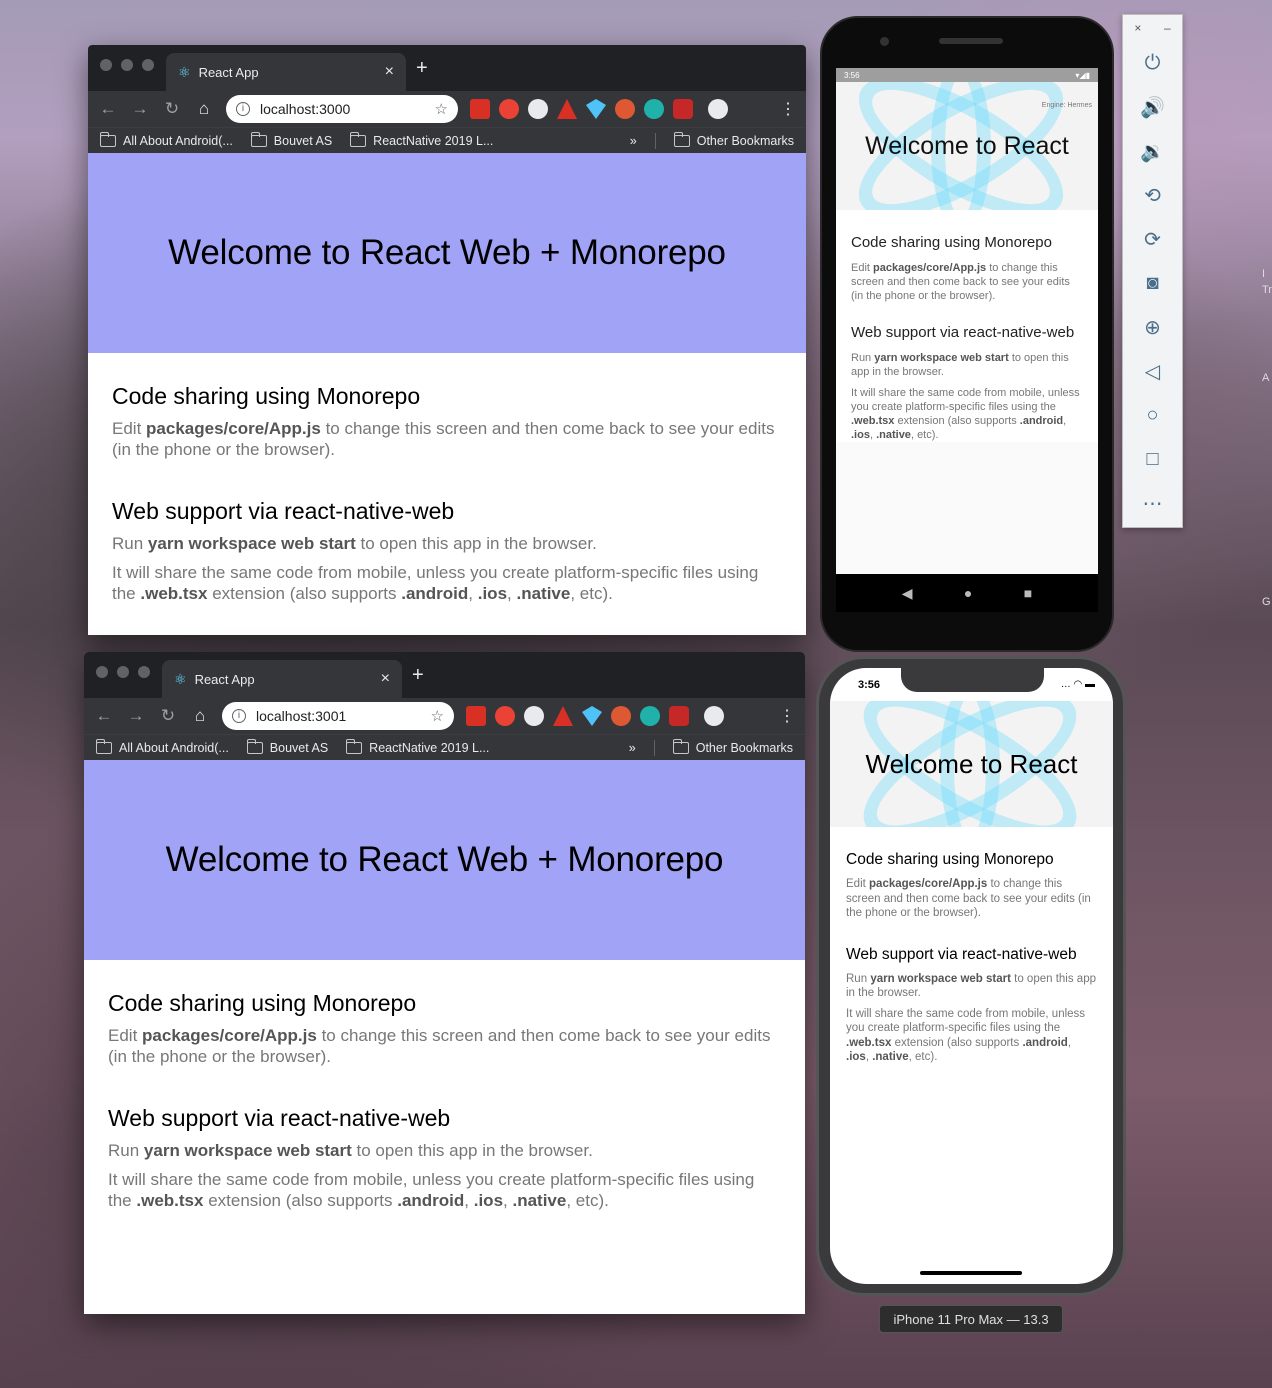  I want to click on status-time: 3:56, so click(869, 685).